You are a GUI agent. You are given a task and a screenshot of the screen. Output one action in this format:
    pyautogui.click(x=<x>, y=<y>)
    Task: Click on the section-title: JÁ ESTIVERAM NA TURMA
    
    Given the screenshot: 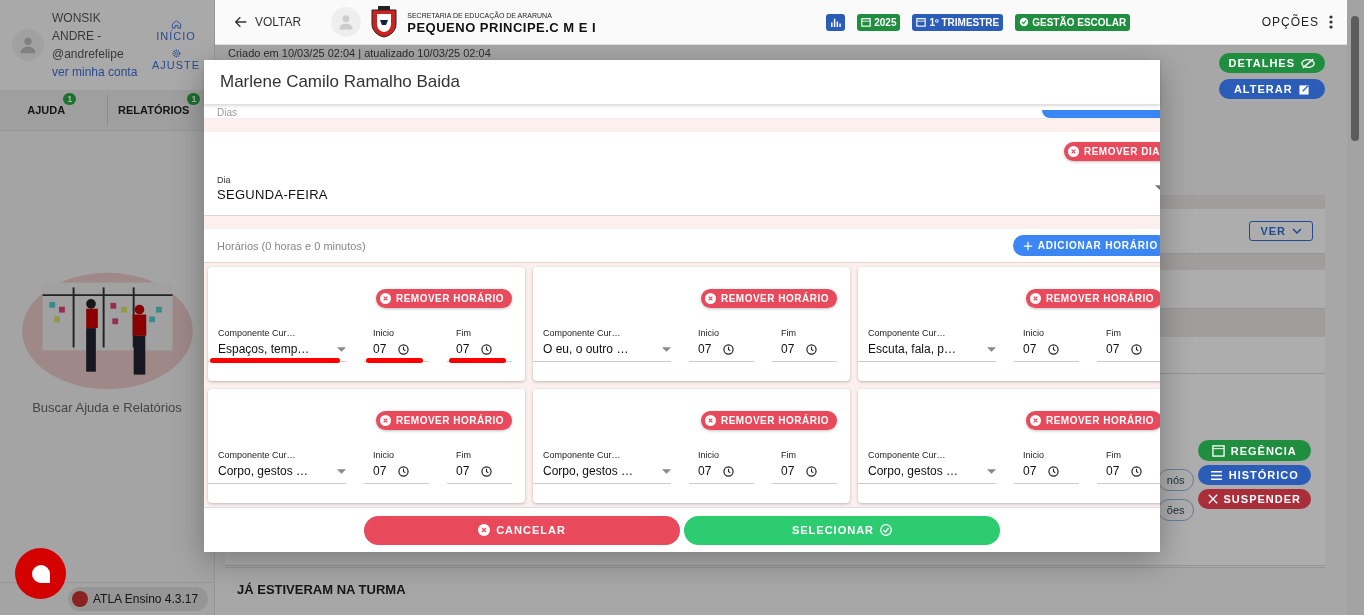 What is the action you would take?
    pyautogui.click(x=775, y=589)
    